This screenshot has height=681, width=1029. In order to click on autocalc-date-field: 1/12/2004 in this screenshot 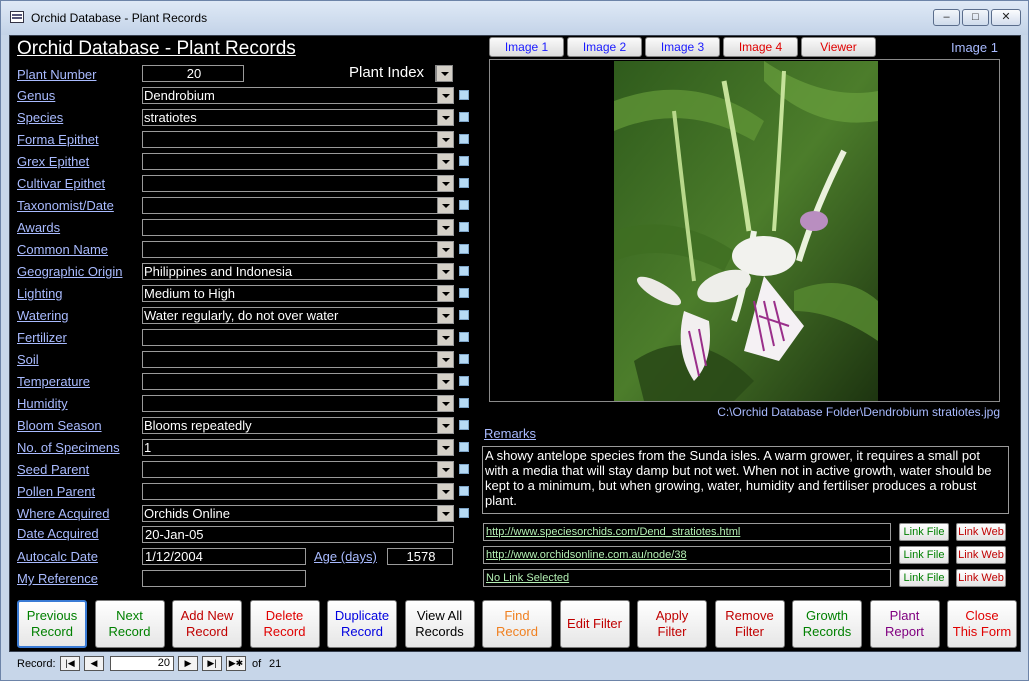, I will do `click(224, 556)`.